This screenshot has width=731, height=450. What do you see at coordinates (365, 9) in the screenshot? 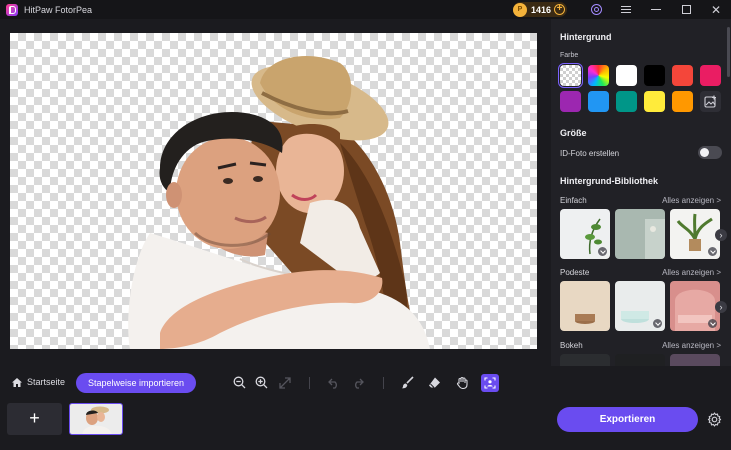
I see `title-bar: HitPaw FotorPea P 1416 + ✕` at bounding box center [365, 9].